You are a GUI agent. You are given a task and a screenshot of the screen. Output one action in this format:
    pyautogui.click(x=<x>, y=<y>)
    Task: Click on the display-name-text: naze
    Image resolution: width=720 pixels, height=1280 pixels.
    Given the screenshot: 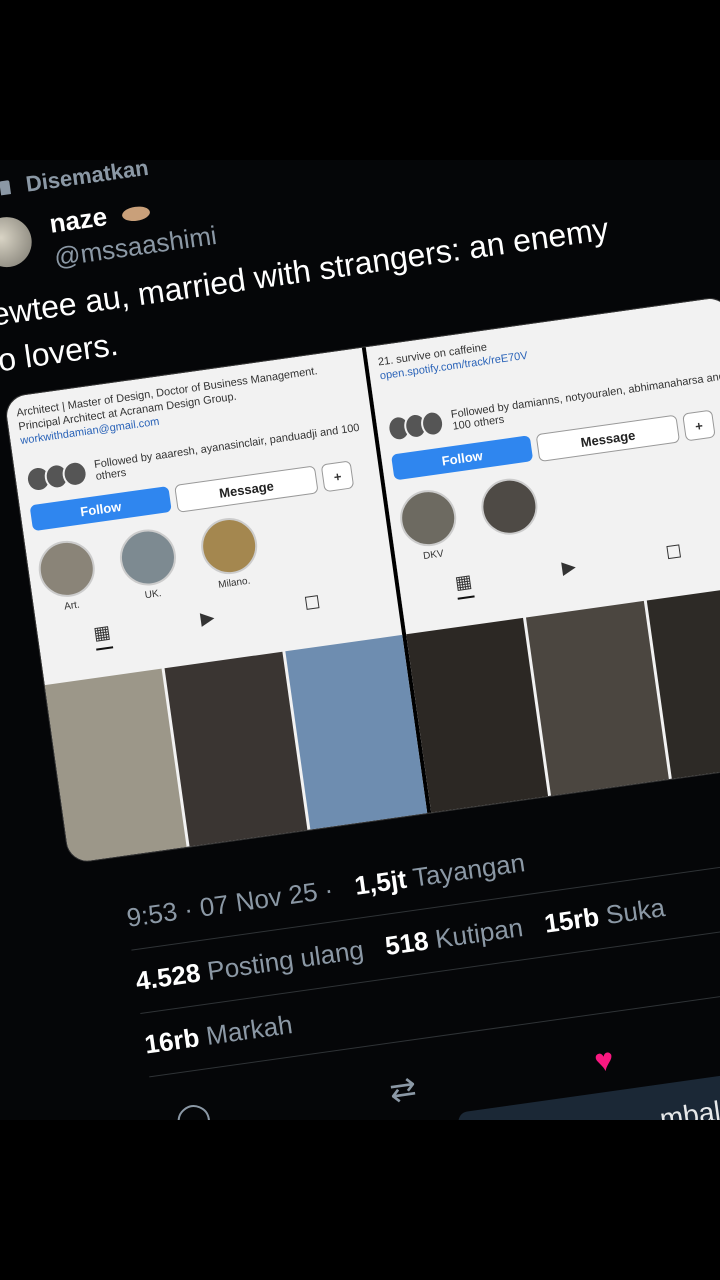 What is the action you would take?
    pyautogui.click(x=78, y=220)
    